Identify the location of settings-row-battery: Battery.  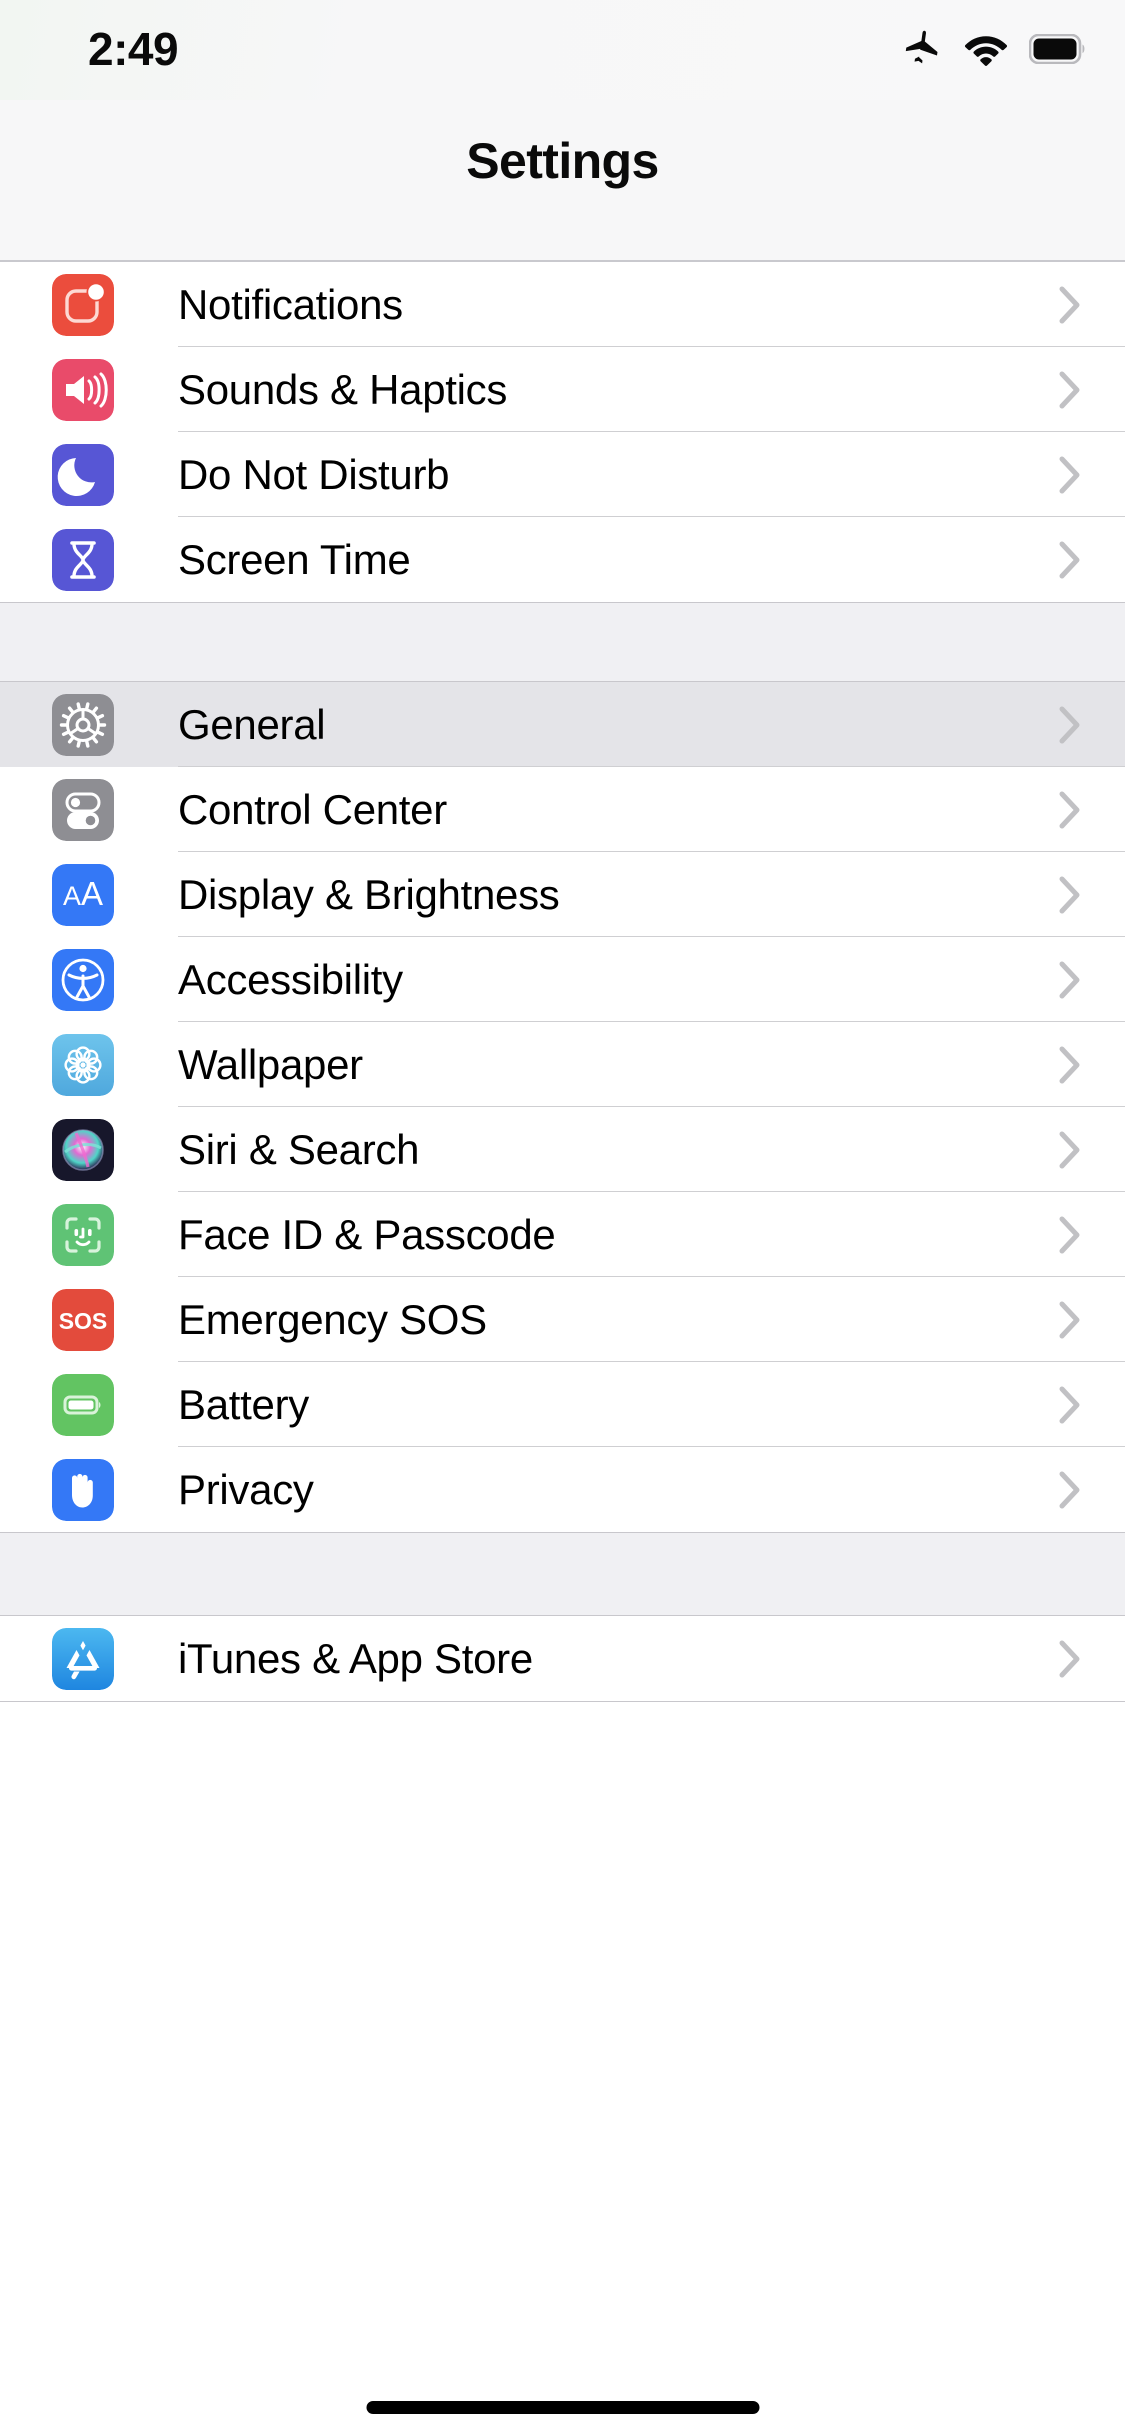
(562, 1404).